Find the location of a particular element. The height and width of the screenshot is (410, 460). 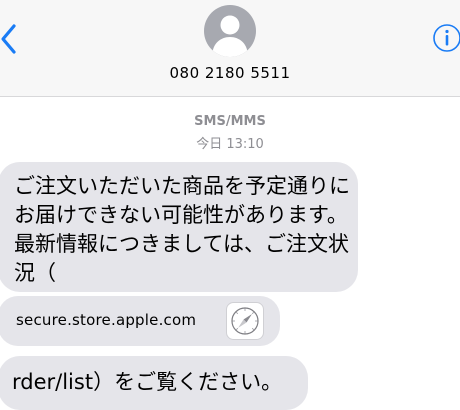

avatar is located at coordinates (230, 31).